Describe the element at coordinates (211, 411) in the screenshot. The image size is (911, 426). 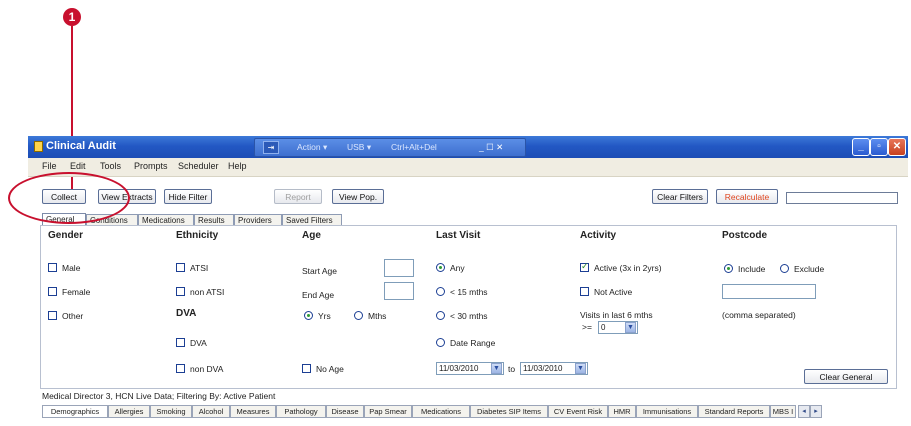
I see `tab-alcohol: Alcohol` at that location.